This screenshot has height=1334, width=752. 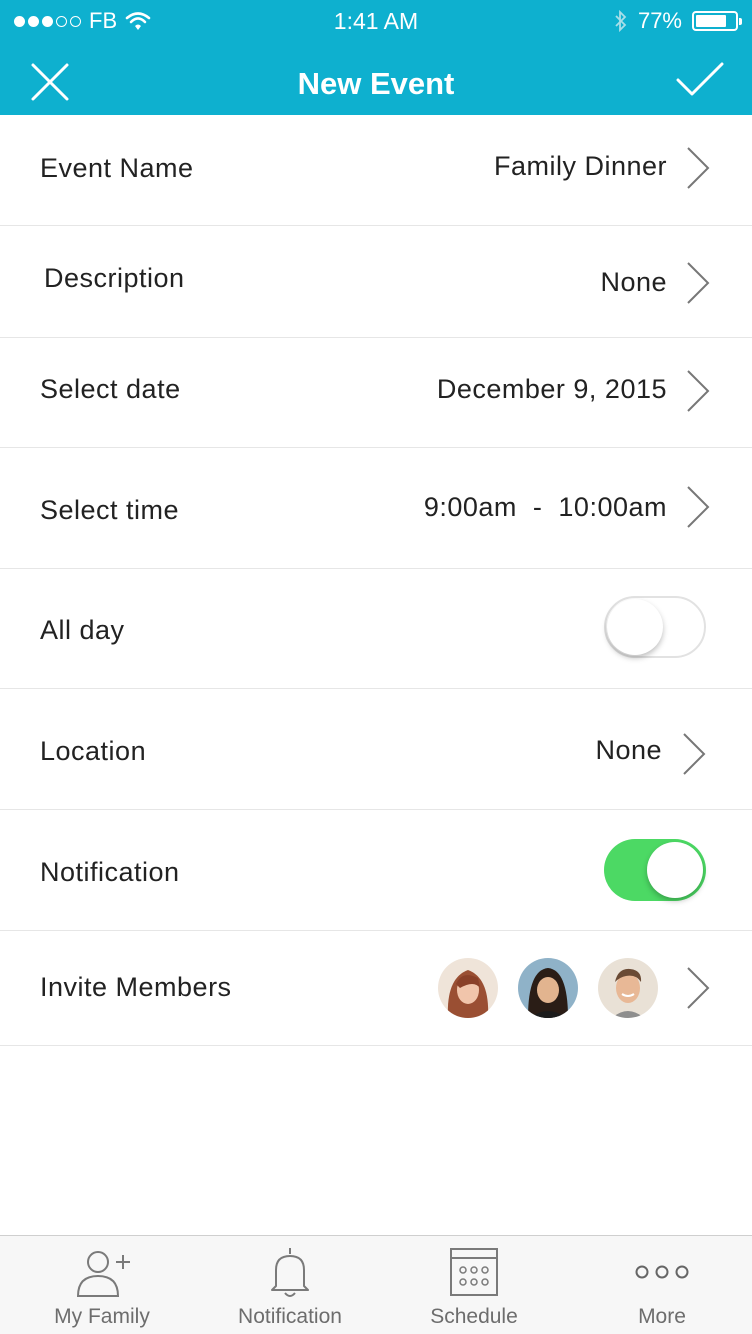 What do you see at coordinates (633, 282) in the screenshot?
I see `description-value: None` at bounding box center [633, 282].